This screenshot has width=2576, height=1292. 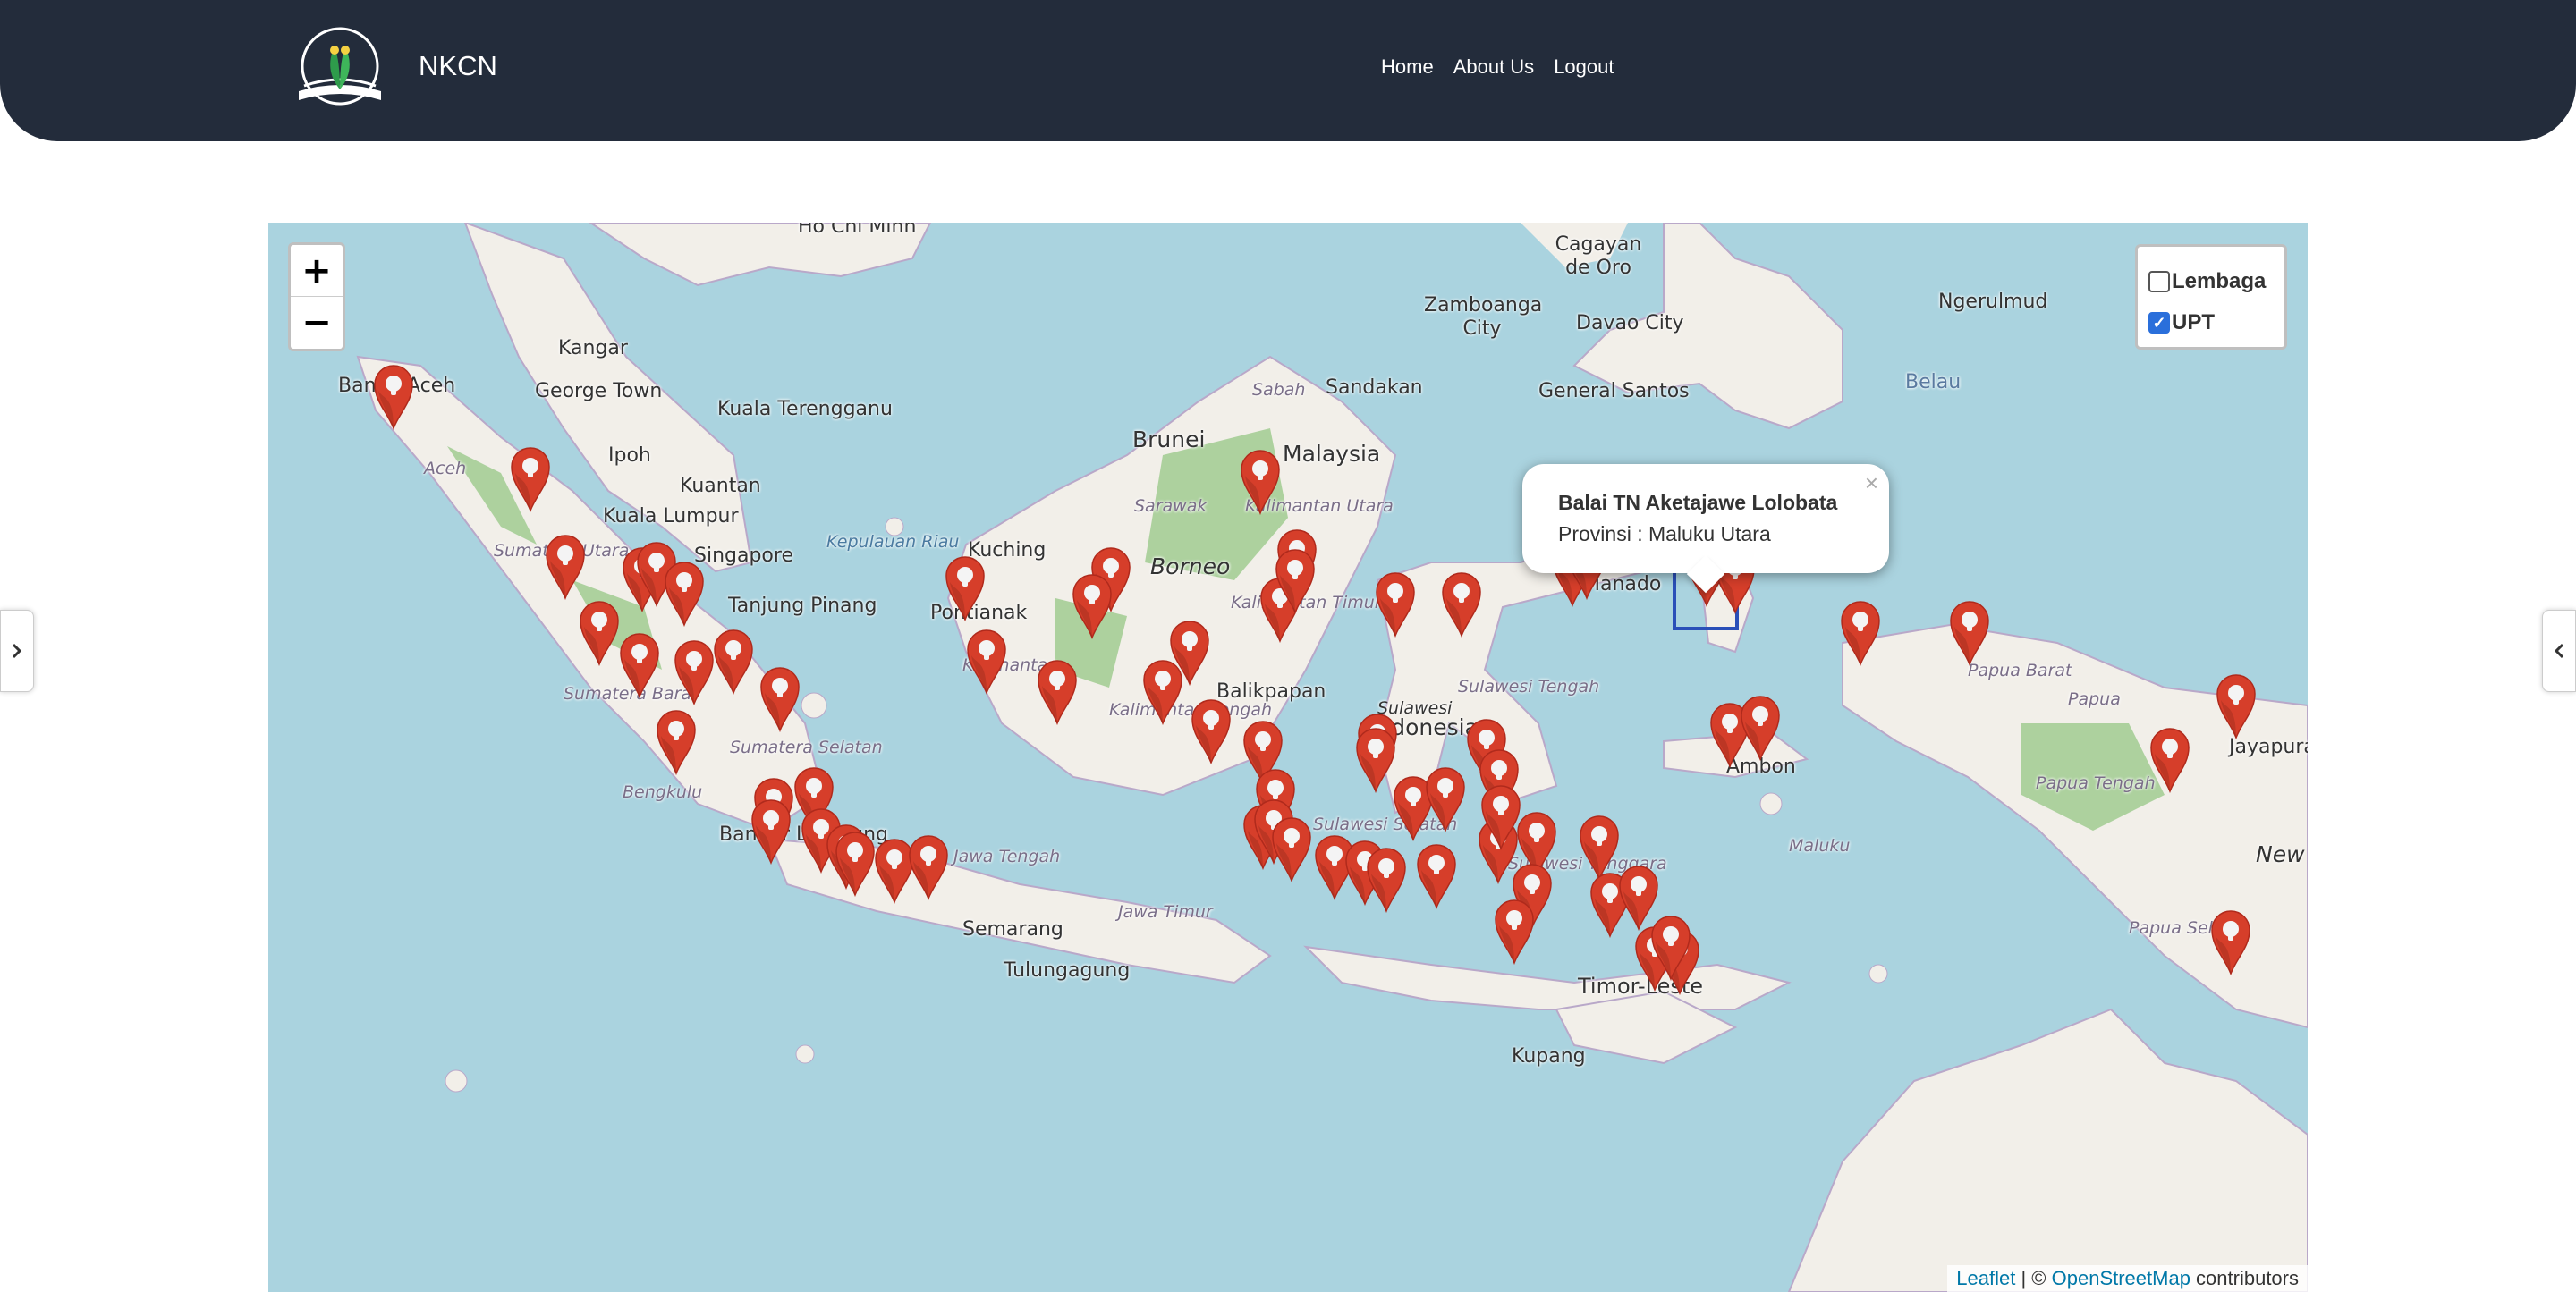 I want to click on place-label: Kepulauan Riau, so click(x=893, y=542).